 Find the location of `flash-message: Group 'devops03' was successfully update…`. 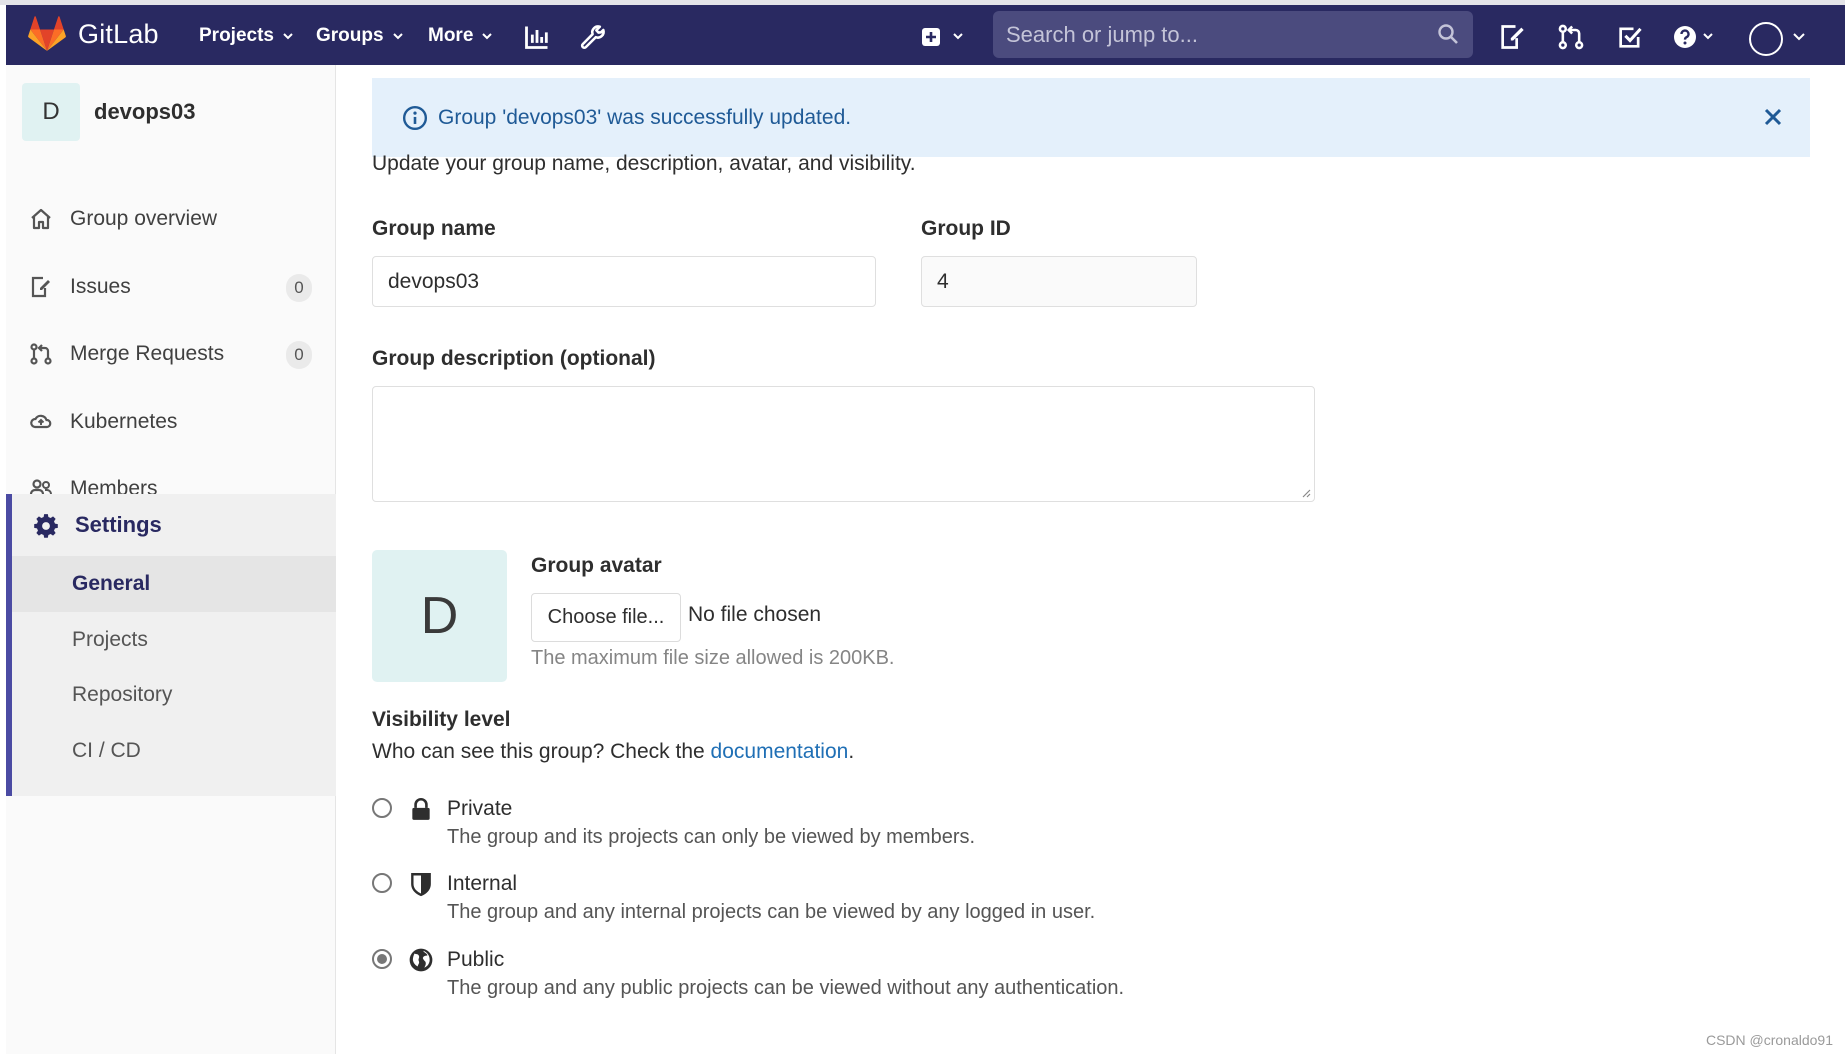

flash-message: Group 'devops03' was successfully update… is located at coordinates (645, 117).